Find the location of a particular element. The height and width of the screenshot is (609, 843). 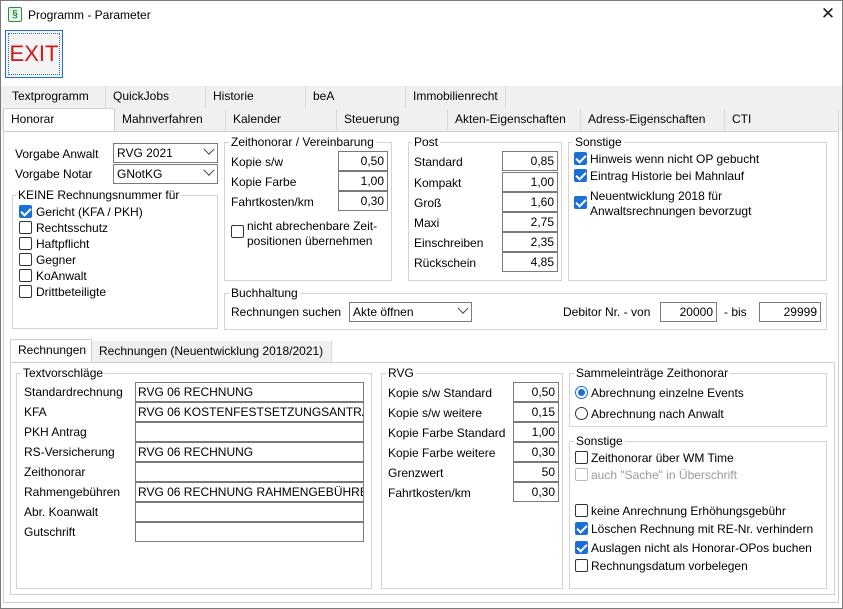

tab-honorar: Honorar is located at coordinates (59, 120).